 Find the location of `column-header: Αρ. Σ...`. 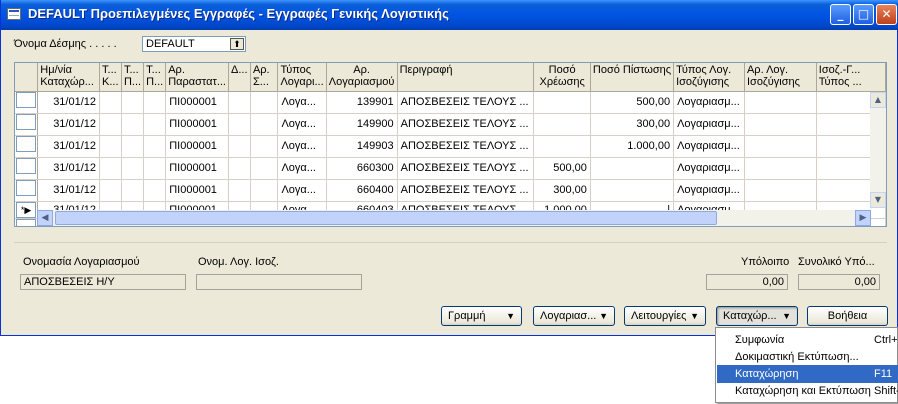

column-header: Αρ. Σ... is located at coordinates (264, 77).